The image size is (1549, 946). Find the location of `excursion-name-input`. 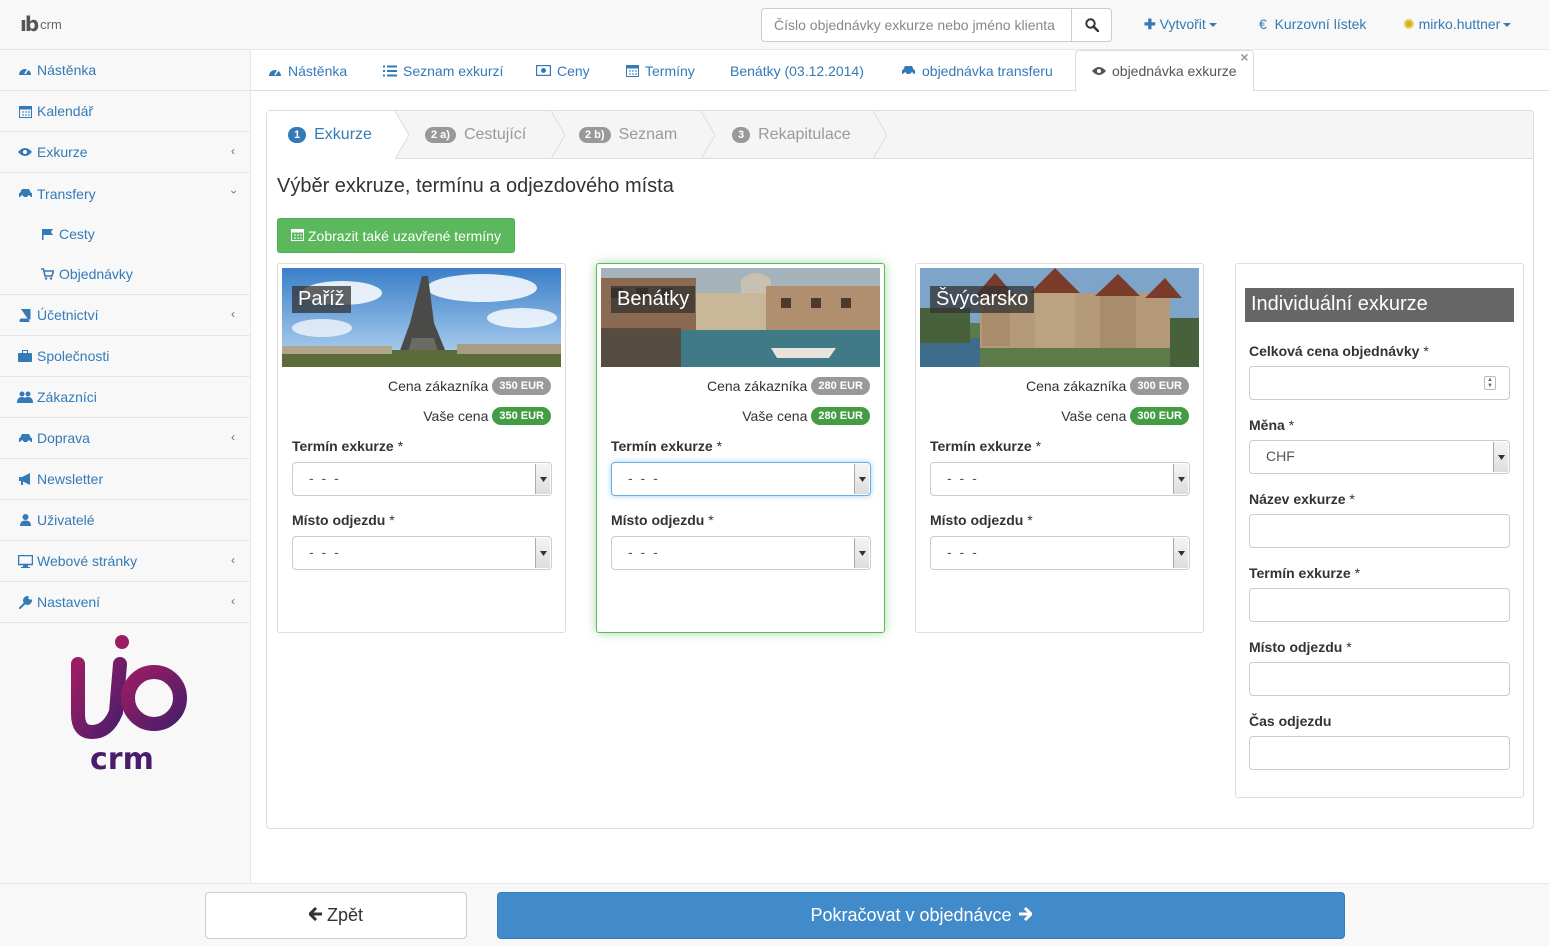

excursion-name-input is located at coordinates (1379, 531).